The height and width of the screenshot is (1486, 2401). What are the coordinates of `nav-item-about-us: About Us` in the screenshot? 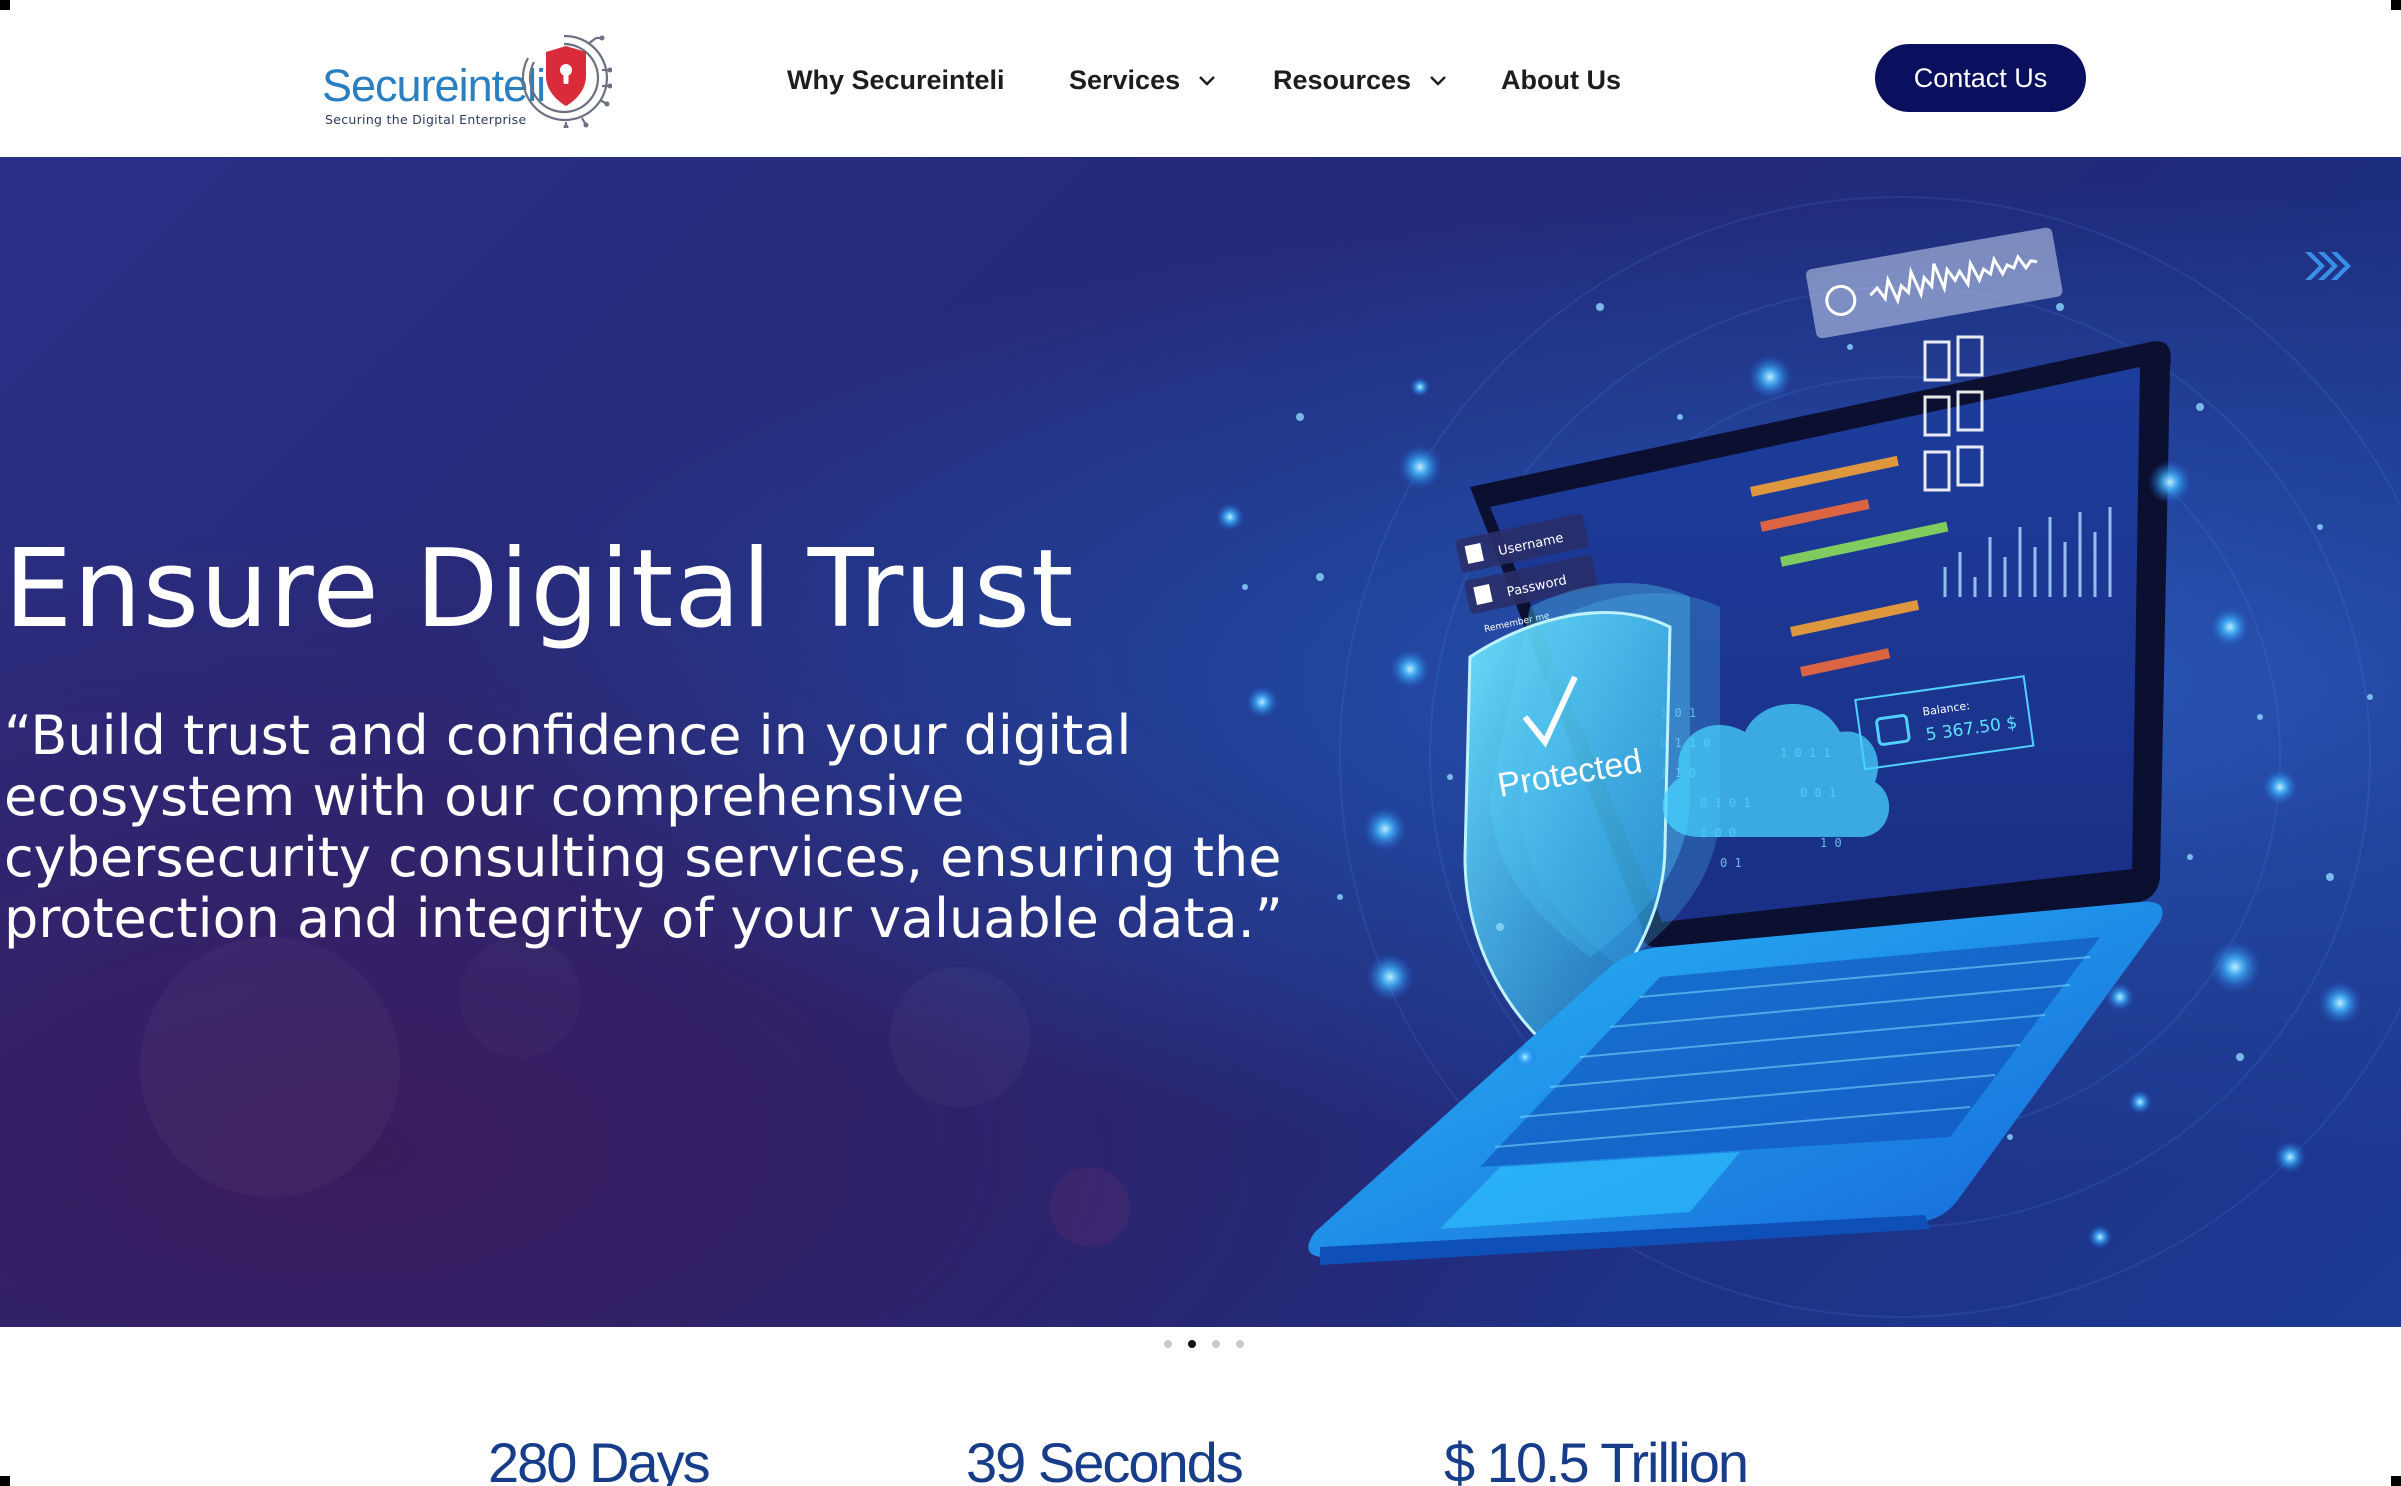 It's located at (1561, 80).